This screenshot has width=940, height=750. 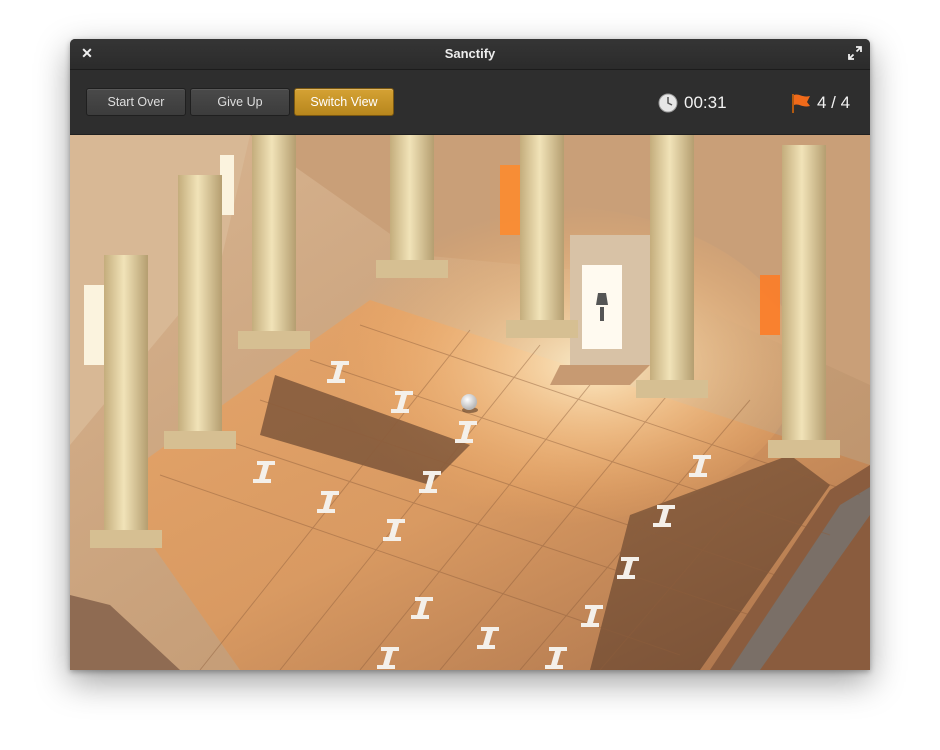 I want to click on give-up-button: Give Up, so click(x=240, y=102).